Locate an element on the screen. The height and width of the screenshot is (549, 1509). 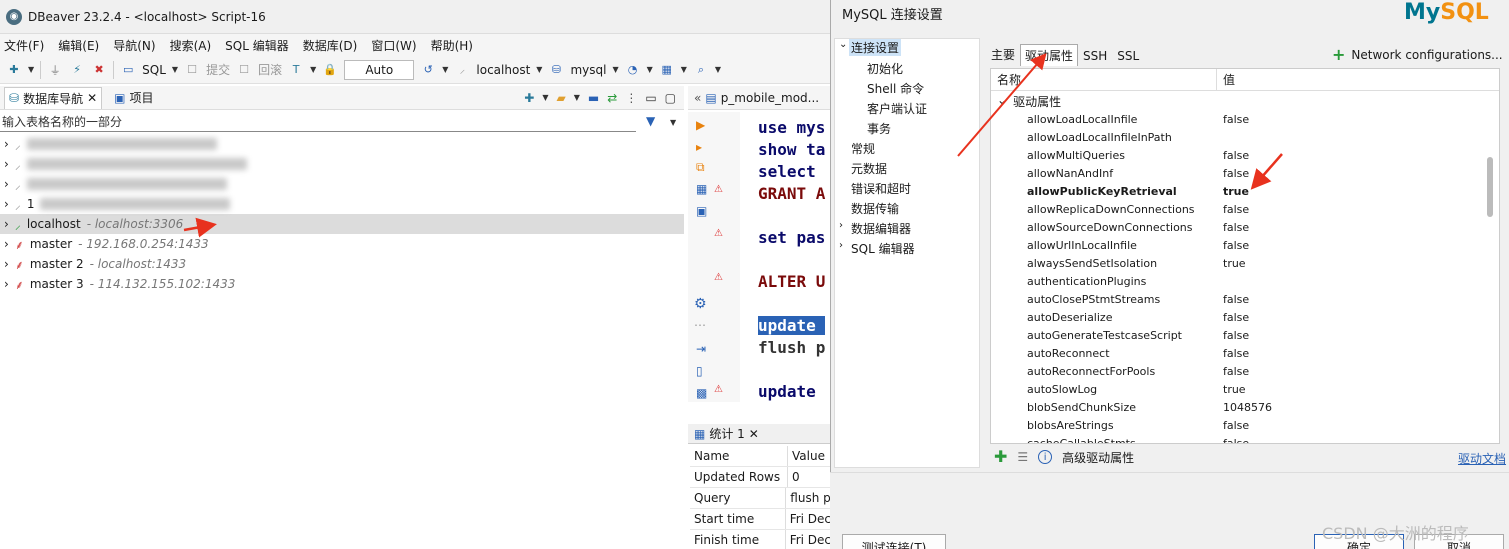
arrow-to-driver-tab is located at coordinates (1002, 104).